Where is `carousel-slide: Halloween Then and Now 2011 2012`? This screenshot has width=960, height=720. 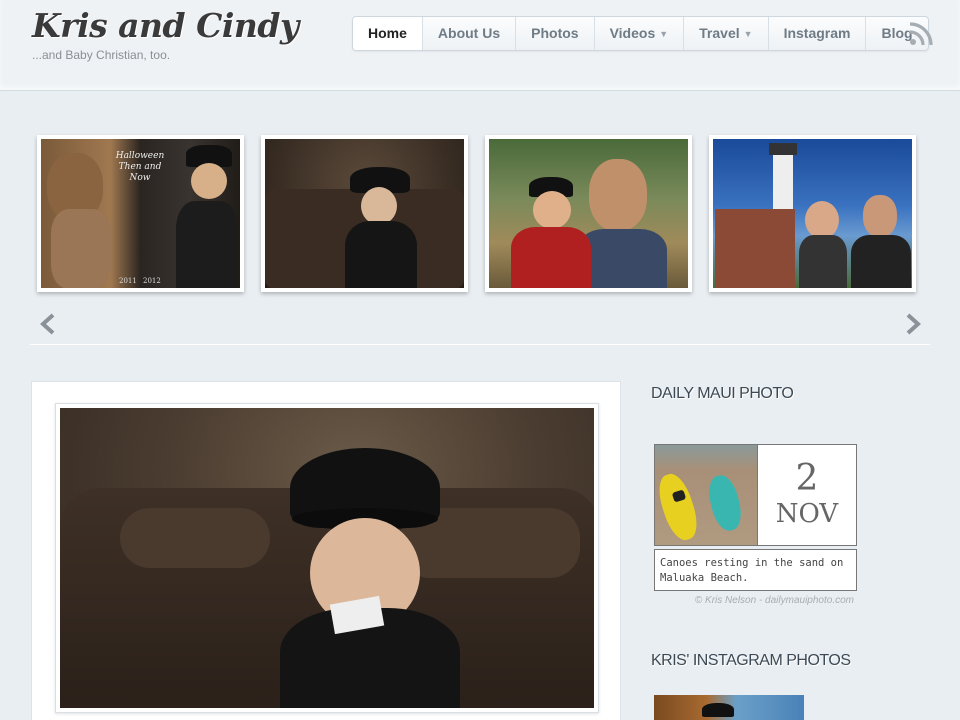
carousel-slide: Halloween Then and Now 2011 2012 is located at coordinates (140, 213).